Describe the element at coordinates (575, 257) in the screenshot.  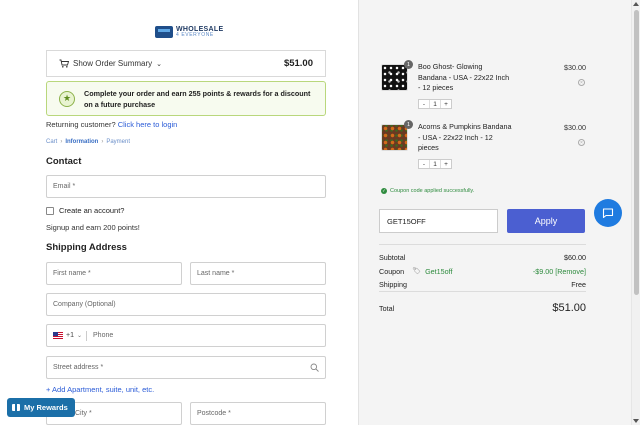
I see `subtotal-value: $60.00` at that location.